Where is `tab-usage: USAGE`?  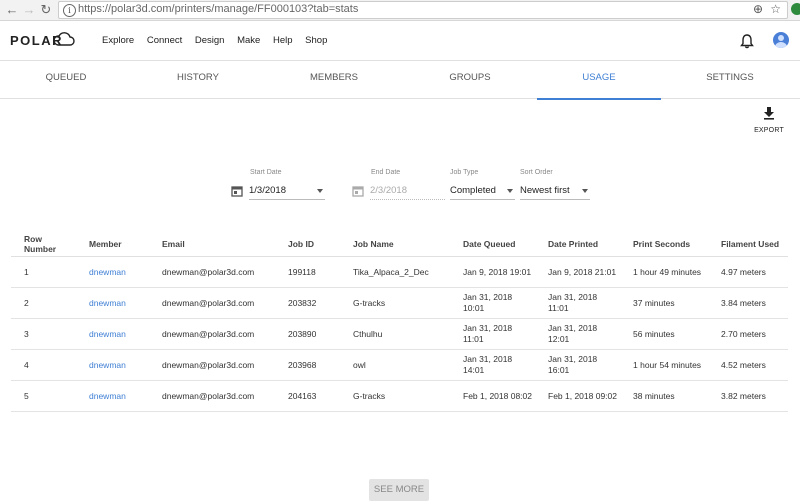 tab-usage: USAGE is located at coordinates (599, 80).